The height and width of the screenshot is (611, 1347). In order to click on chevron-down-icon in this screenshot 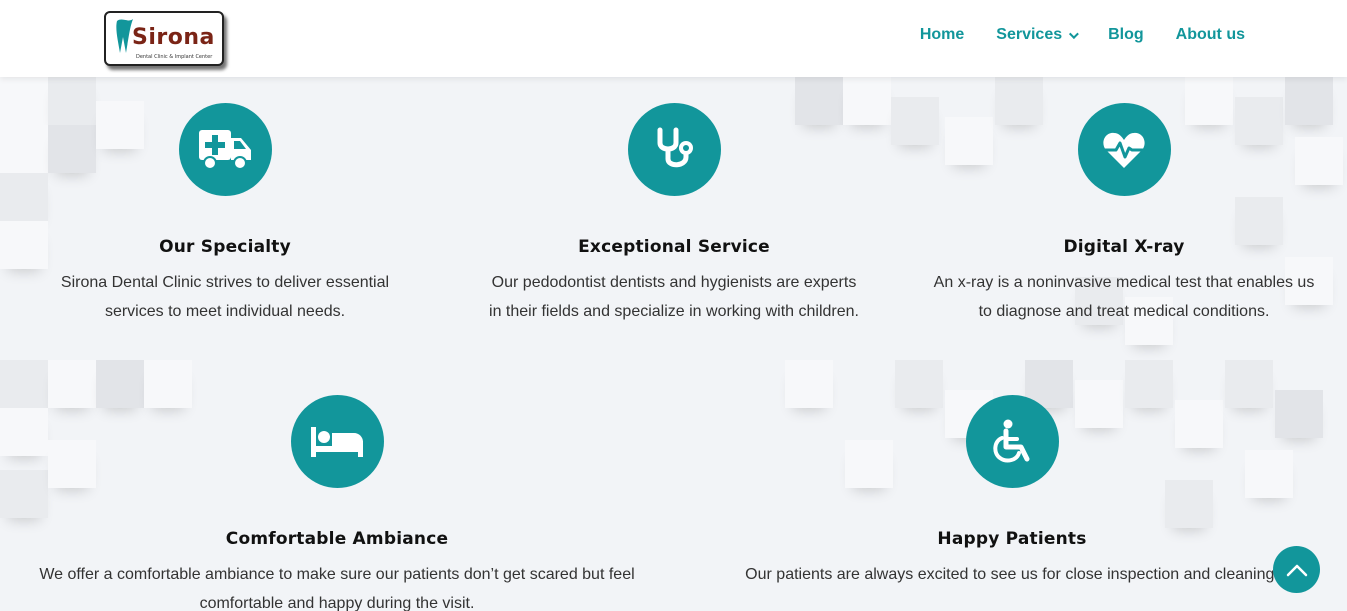, I will do `click(1074, 33)`.